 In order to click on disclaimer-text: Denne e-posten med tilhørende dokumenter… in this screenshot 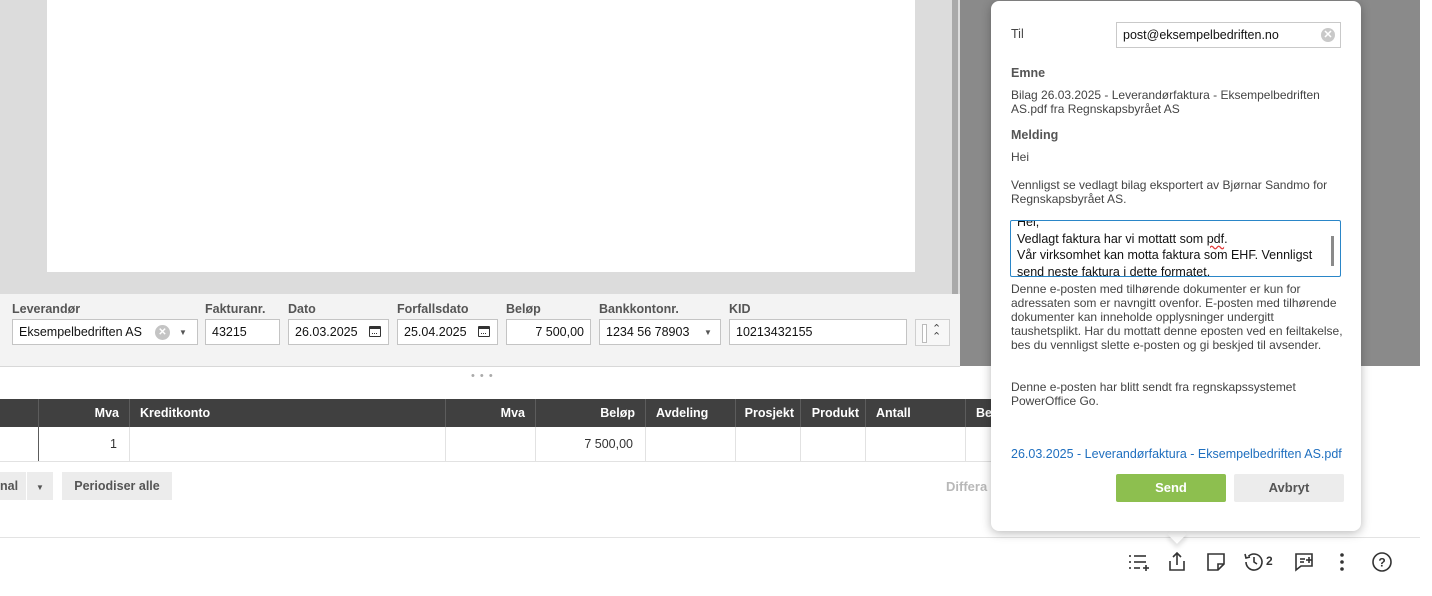, I will do `click(1177, 317)`.